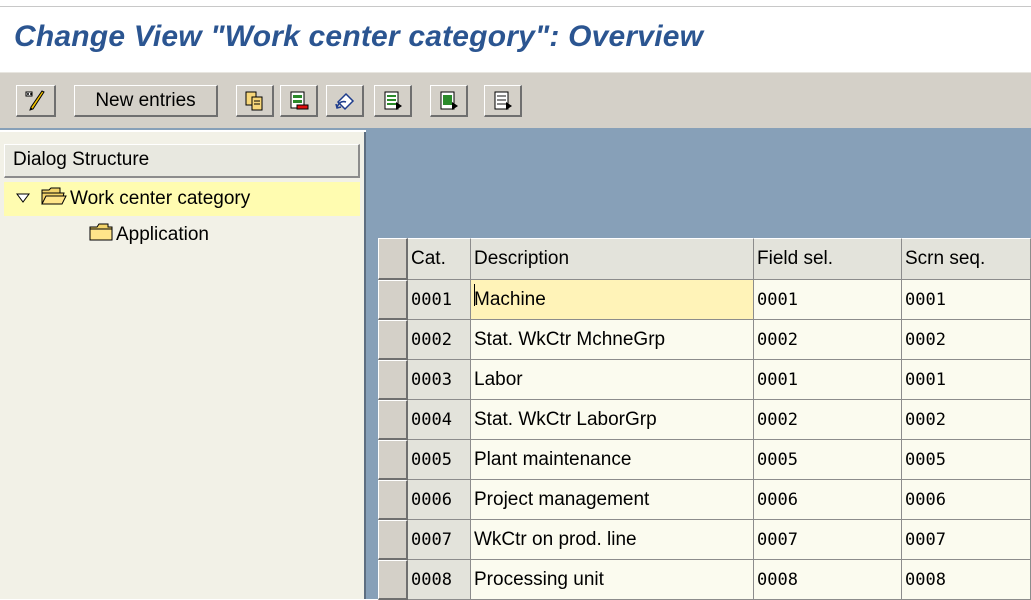 The image size is (1031, 600). What do you see at coordinates (101, 235) in the screenshot?
I see `folder-icon` at bounding box center [101, 235].